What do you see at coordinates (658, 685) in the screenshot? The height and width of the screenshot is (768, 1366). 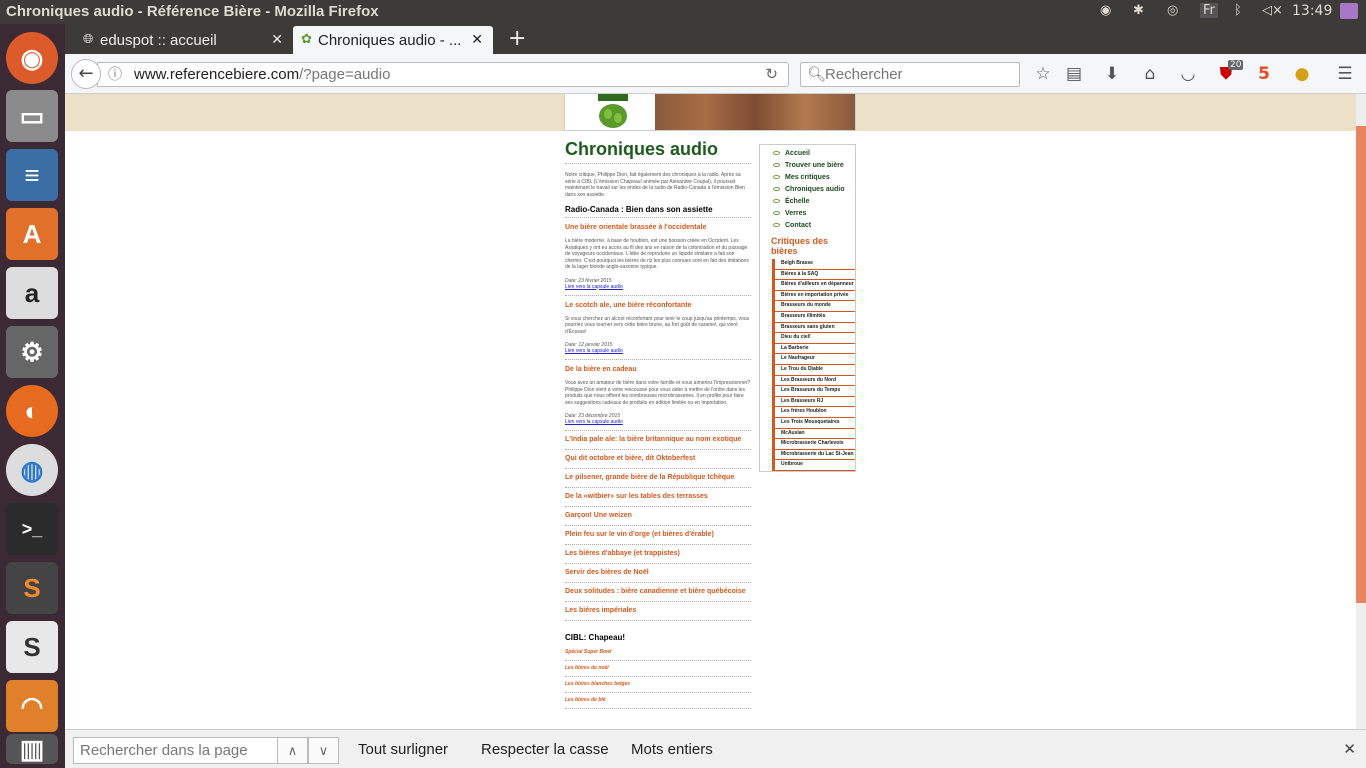 I see `cibl-episode-link: Les bières blanches belges` at bounding box center [658, 685].